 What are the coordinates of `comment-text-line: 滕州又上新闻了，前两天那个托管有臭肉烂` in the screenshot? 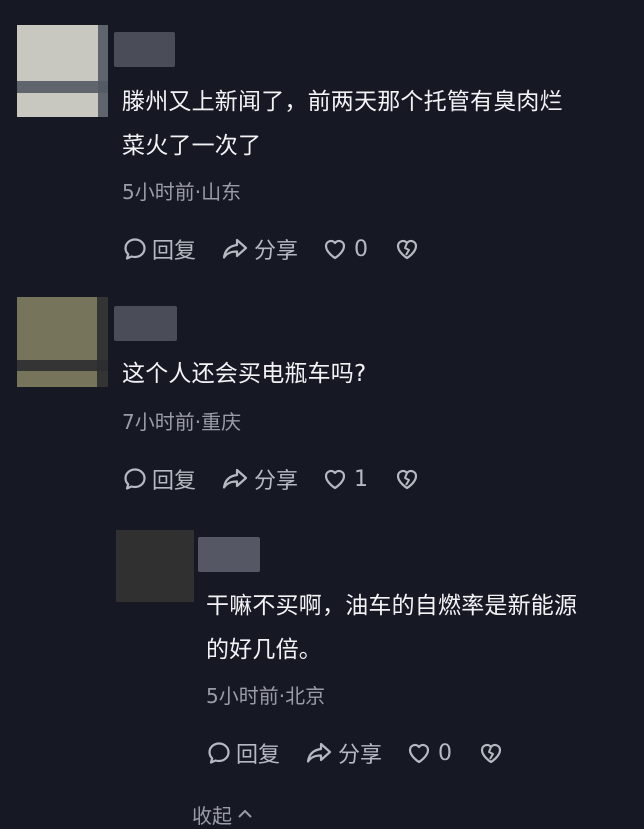 It's located at (342, 102).